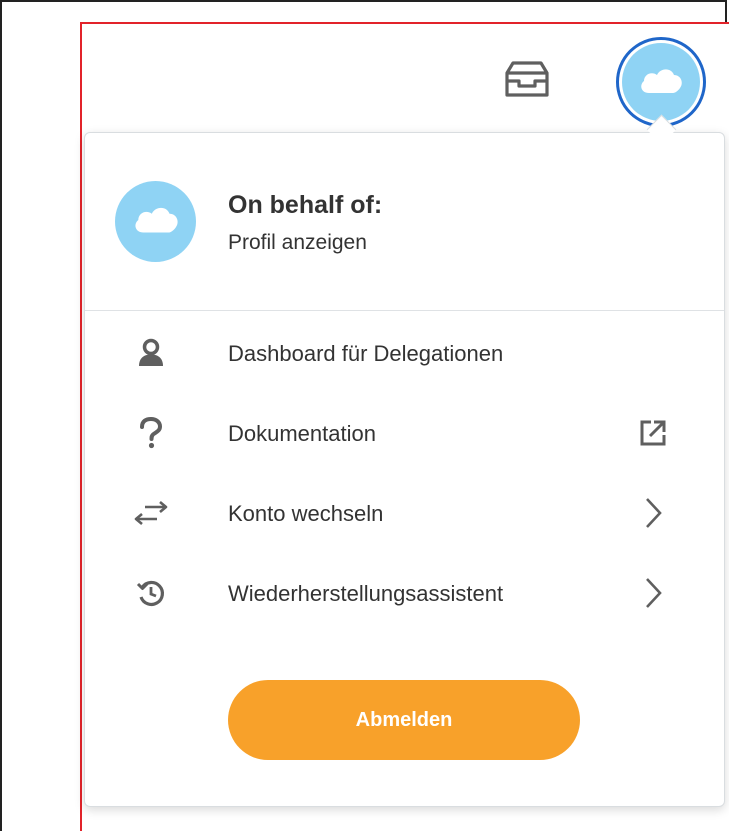 The height and width of the screenshot is (831, 729). I want to click on menu-item-label: Dokumentation, so click(302, 433).